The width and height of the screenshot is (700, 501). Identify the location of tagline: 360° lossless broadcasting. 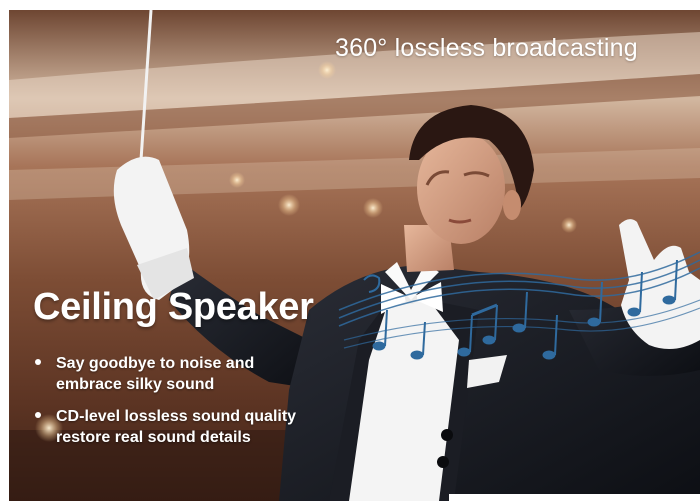
(486, 48).